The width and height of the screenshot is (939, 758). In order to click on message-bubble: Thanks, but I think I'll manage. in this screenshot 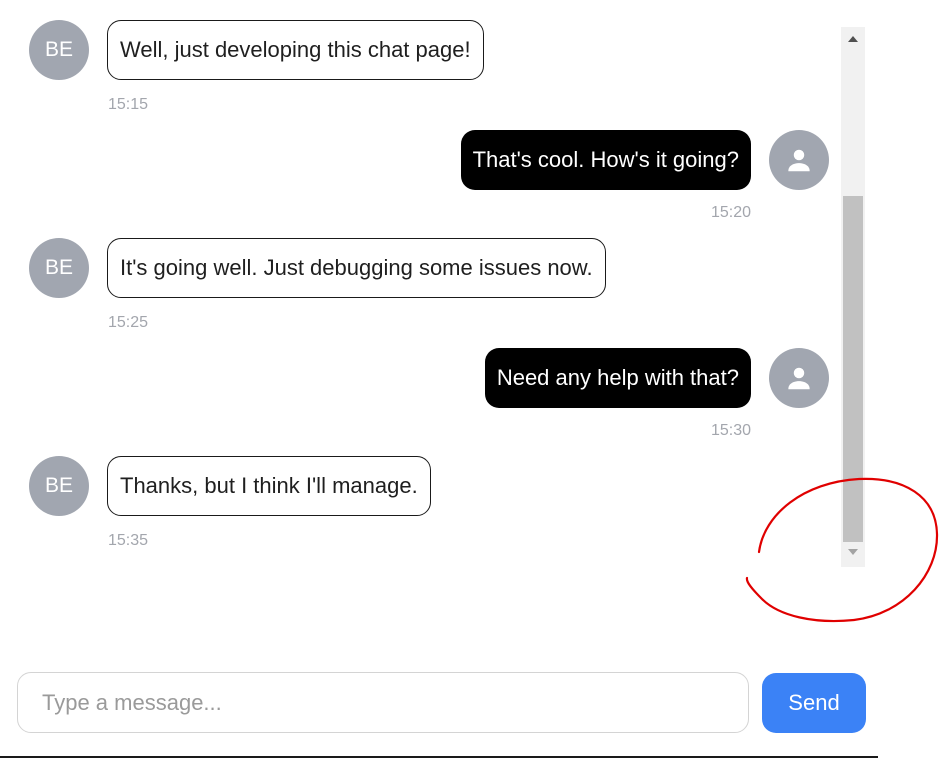, I will do `click(269, 486)`.